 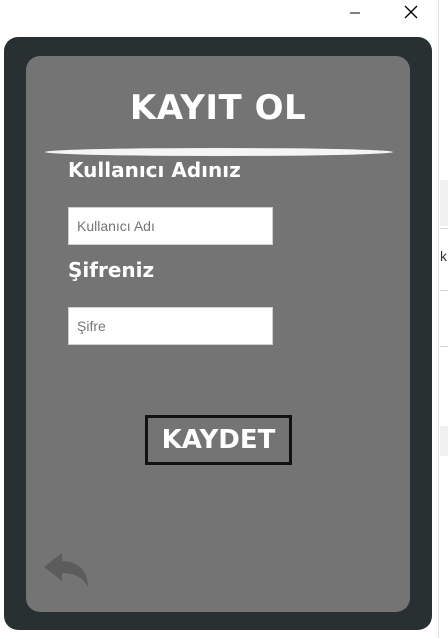 I want to click on page-title: KAYIT OL, so click(x=218, y=108).